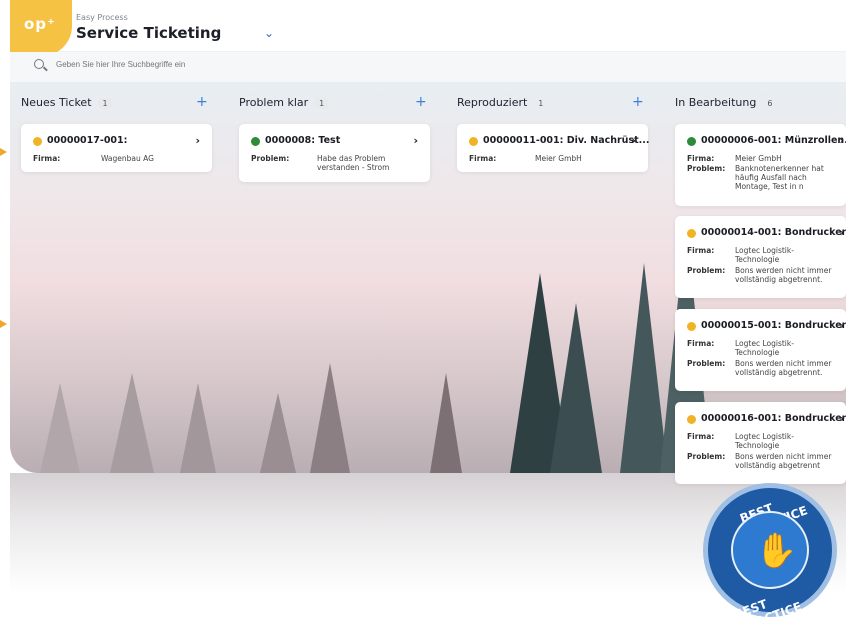 The height and width of the screenshot is (636, 846). What do you see at coordinates (502, 102) in the screenshot?
I see `column-header-reproduziert: Reproduziert 1` at bounding box center [502, 102].